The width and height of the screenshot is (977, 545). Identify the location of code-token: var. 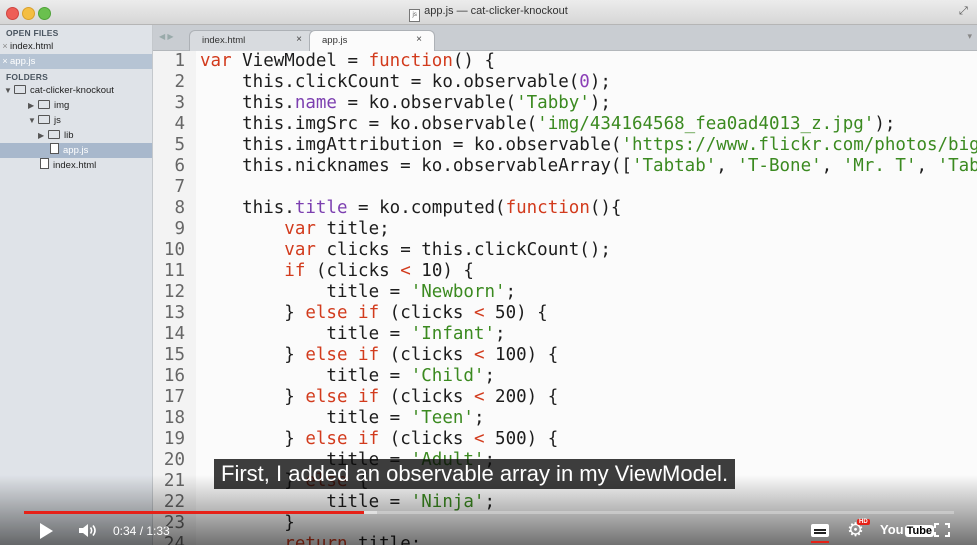
(300, 250).